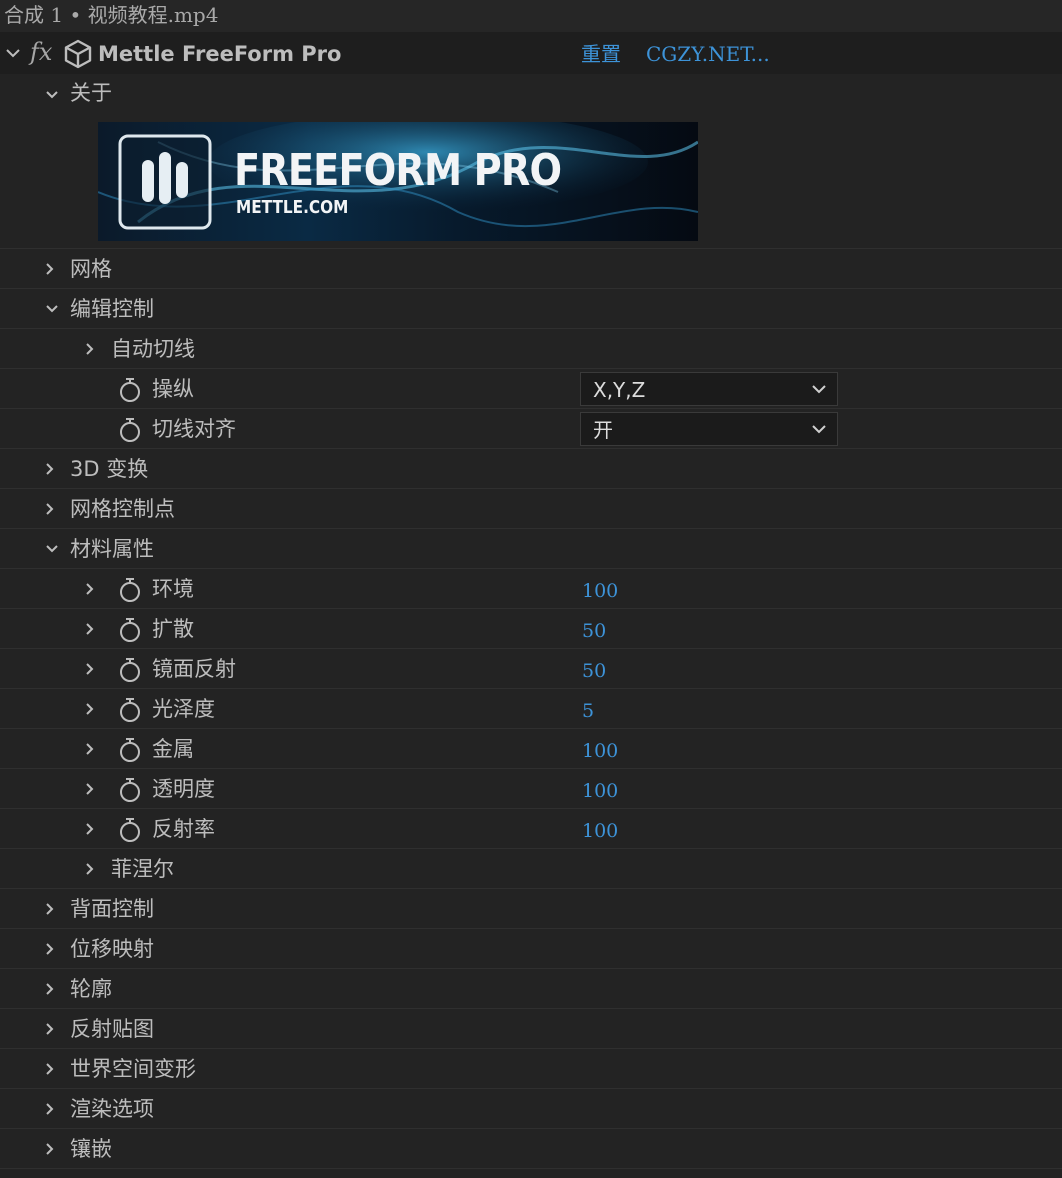  I want to click on group-label: 菲涅尔, so click(142, 869).